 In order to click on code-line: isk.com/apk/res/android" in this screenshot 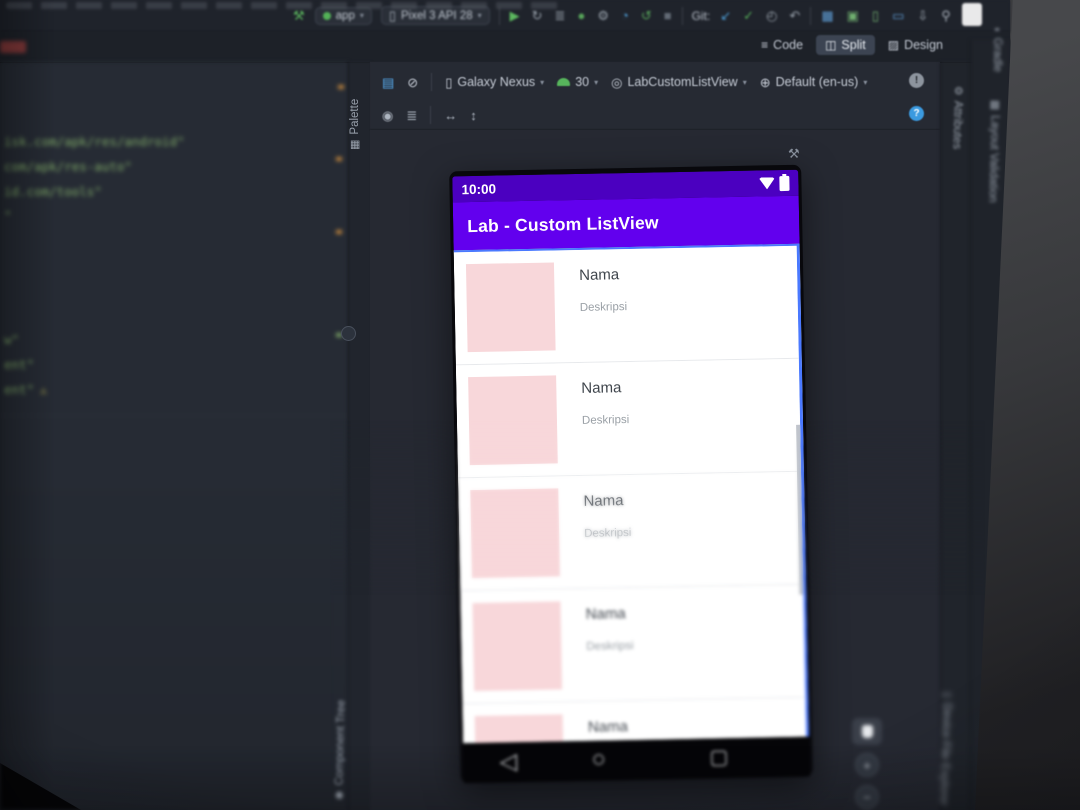, I will do `click(97, 142)`.